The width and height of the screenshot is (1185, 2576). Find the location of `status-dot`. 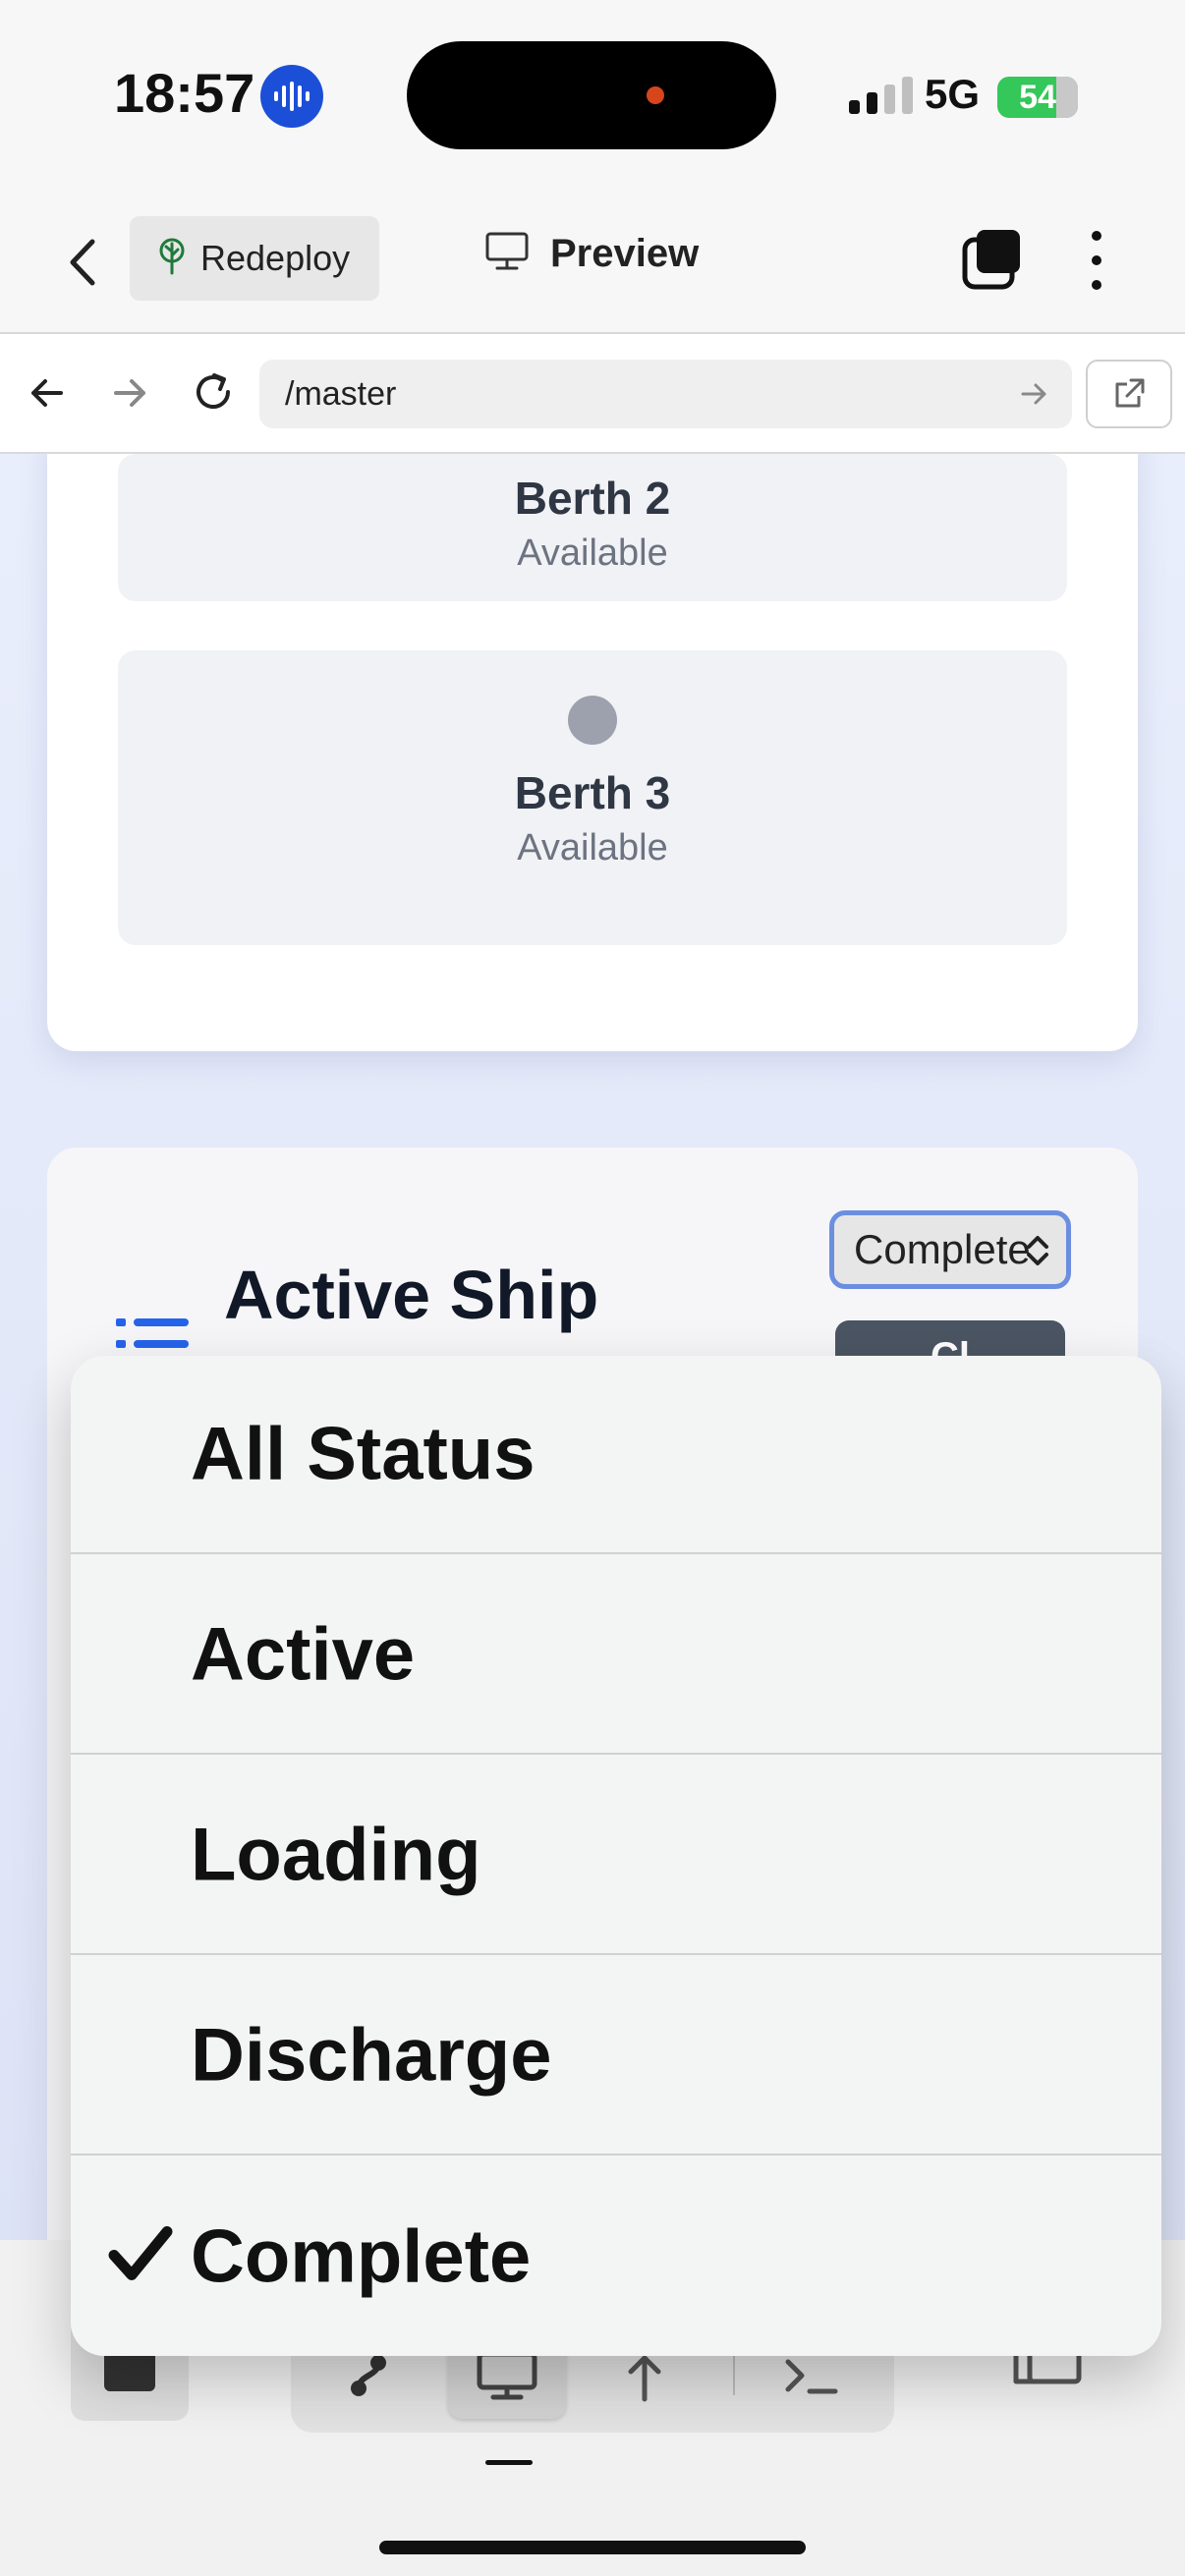

status-dot is located at coordinates (592, 720).